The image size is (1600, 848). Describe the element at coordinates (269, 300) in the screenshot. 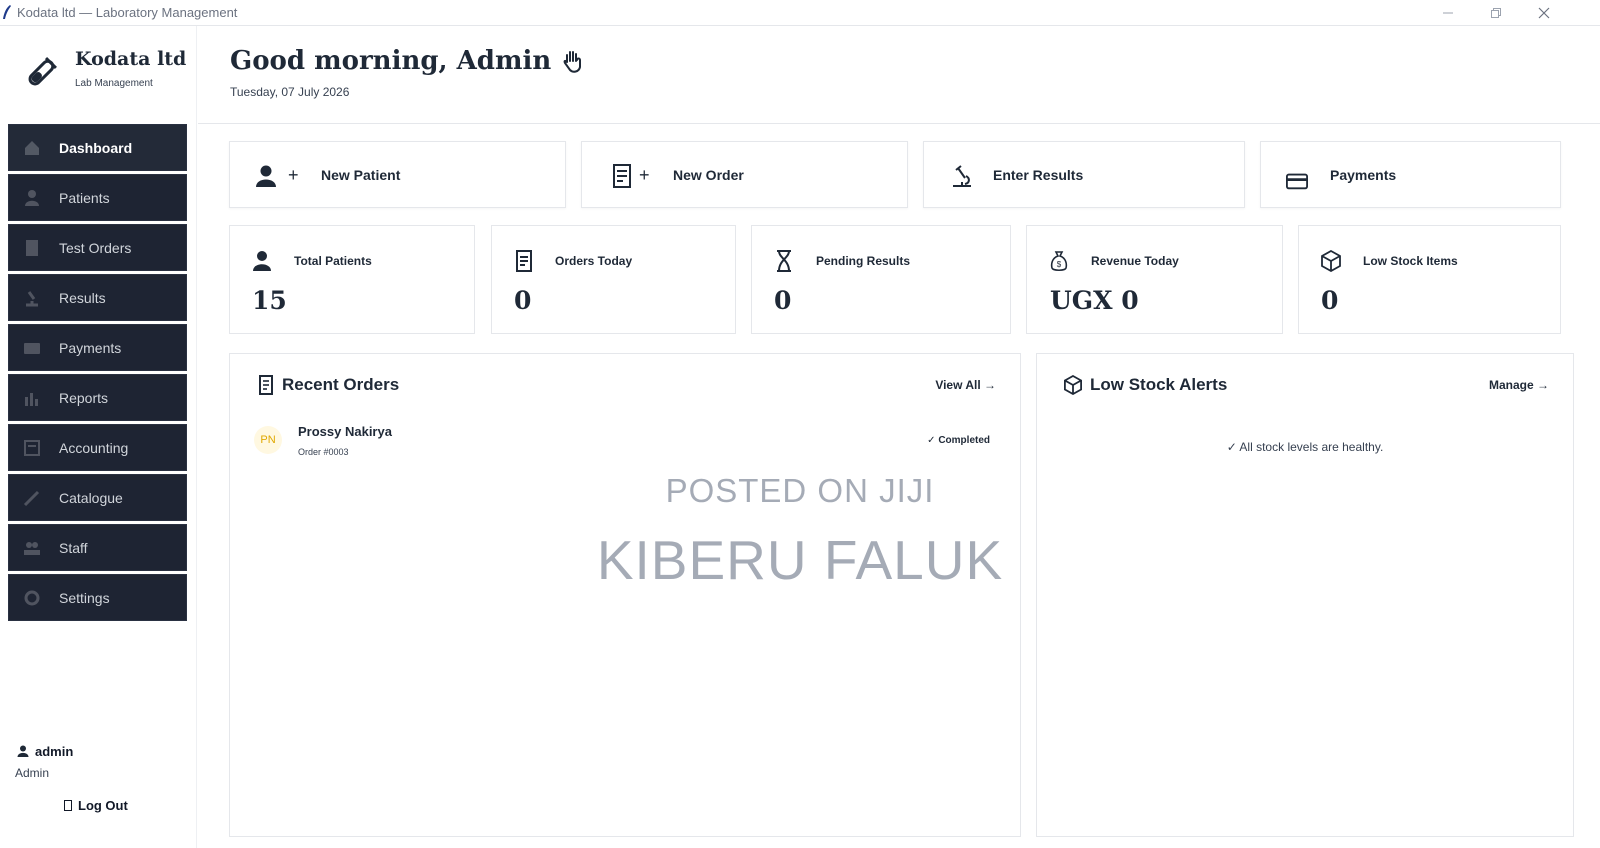

I see `stat-value: 15` at that location.